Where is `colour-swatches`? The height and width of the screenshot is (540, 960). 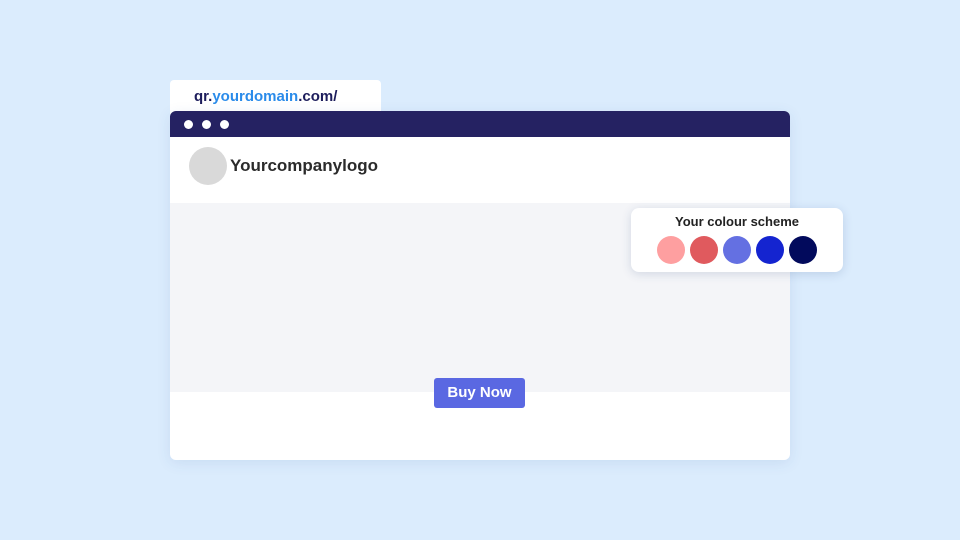 colour-swatches is located at coordinates (737, 250).